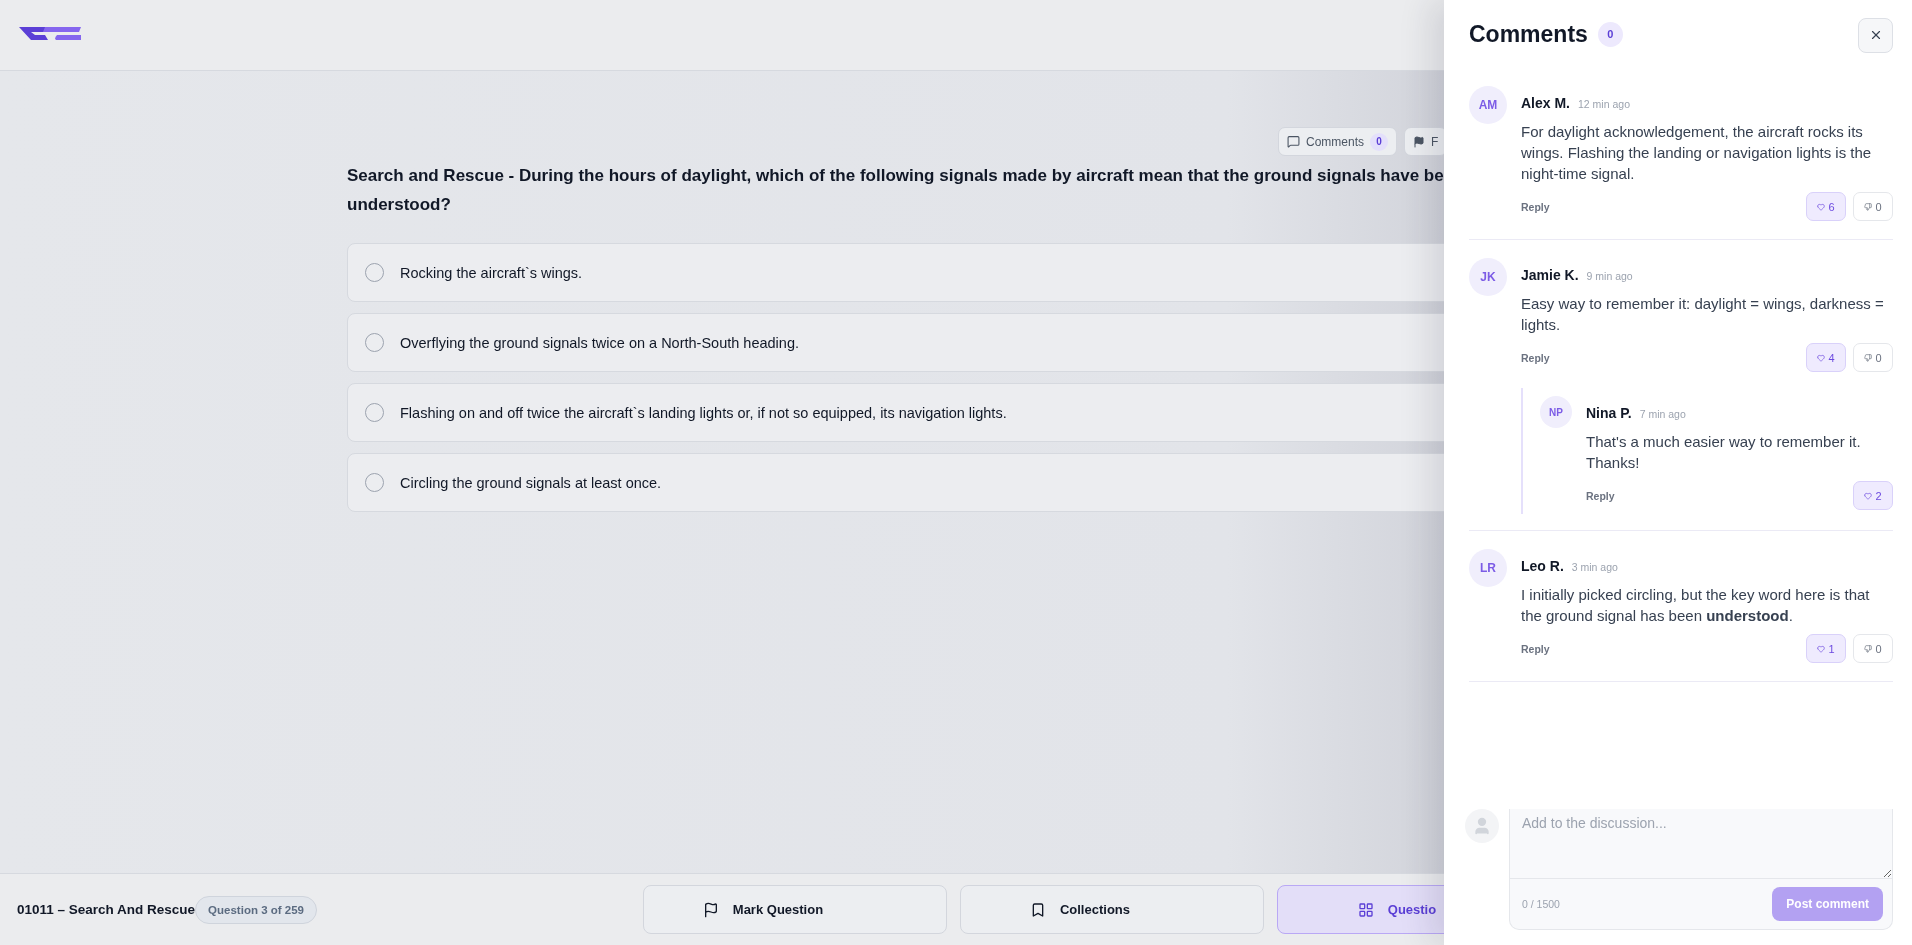 This screenshot has width=1912, height=945. What do you see at coordinates (1482, 826) in the screenshot?
I see `user-silhouette` at bounding box center [1482, 826].